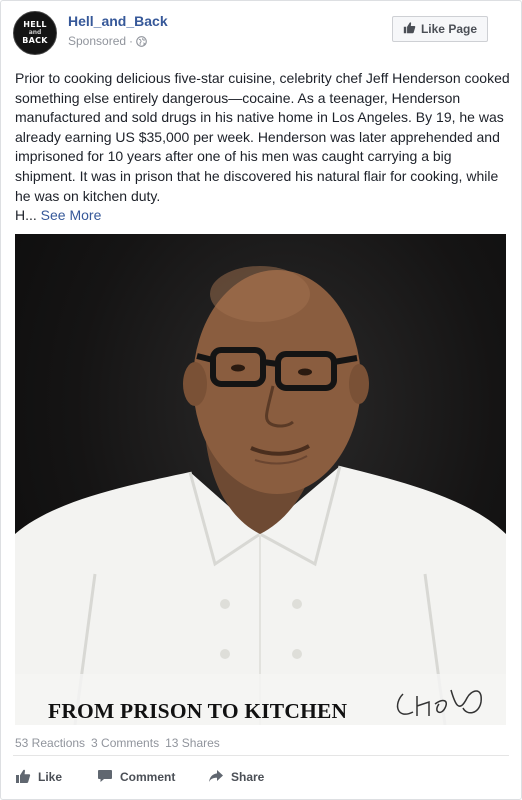 This screenshot has width=522, height=800. I want to click on page-avatar: HELL and BACK, so click(35, 33).